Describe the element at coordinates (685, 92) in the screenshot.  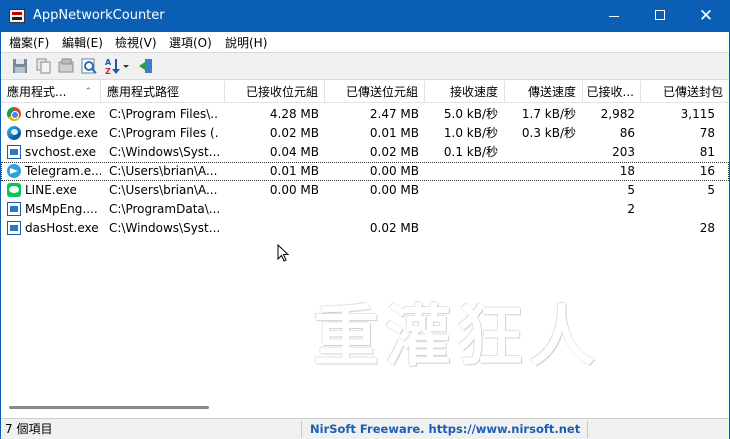
I see `col-header-sent-packets: 已傳送封包` at that location.